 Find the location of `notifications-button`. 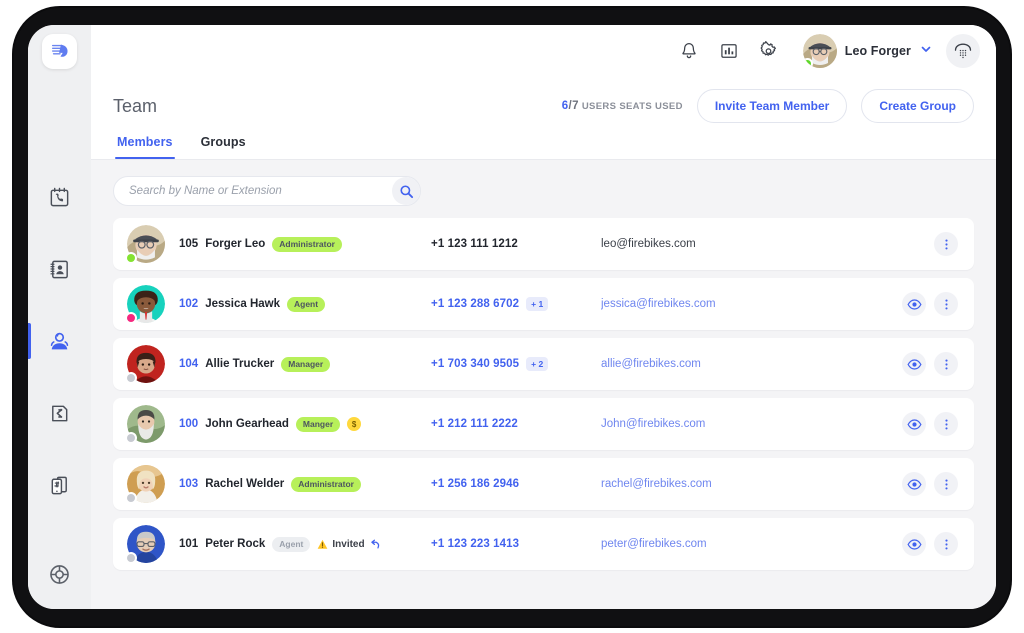

notifications-button is located at coordinates (689, 51).